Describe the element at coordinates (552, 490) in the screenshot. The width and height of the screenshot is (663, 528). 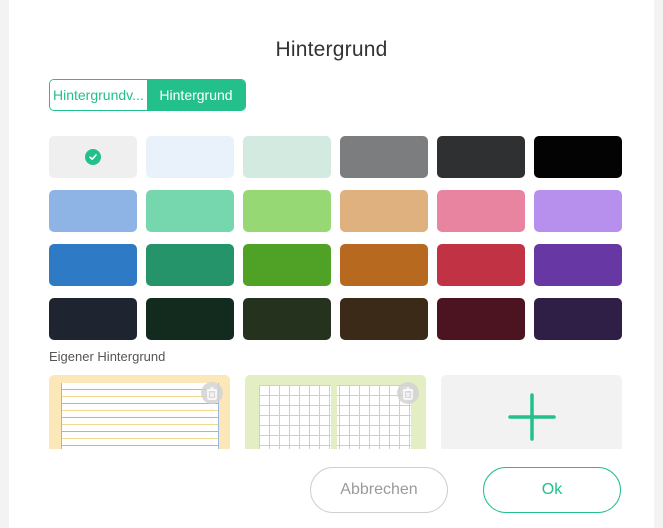
I see `ok-button: Ok` at that location.